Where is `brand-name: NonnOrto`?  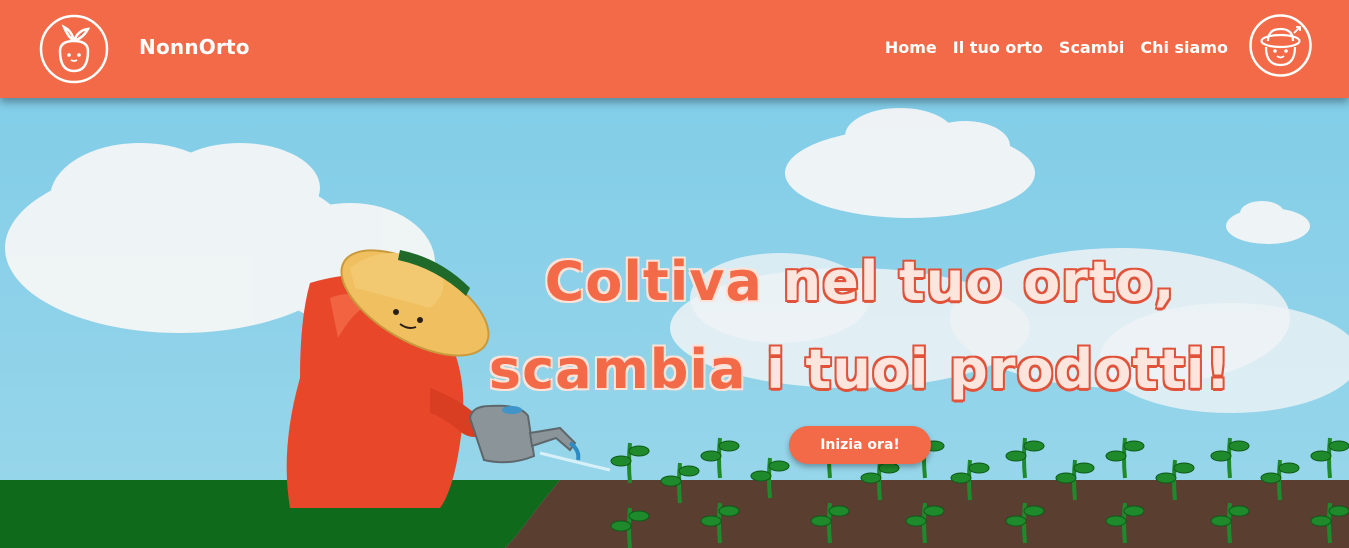 brand-name: NonnOrto is located at coordinates (194, 47).